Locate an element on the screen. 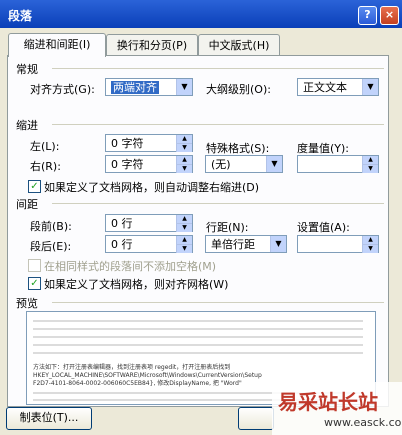  line-spacing-value: 单倍行距 is located at coordinates (233, 244).